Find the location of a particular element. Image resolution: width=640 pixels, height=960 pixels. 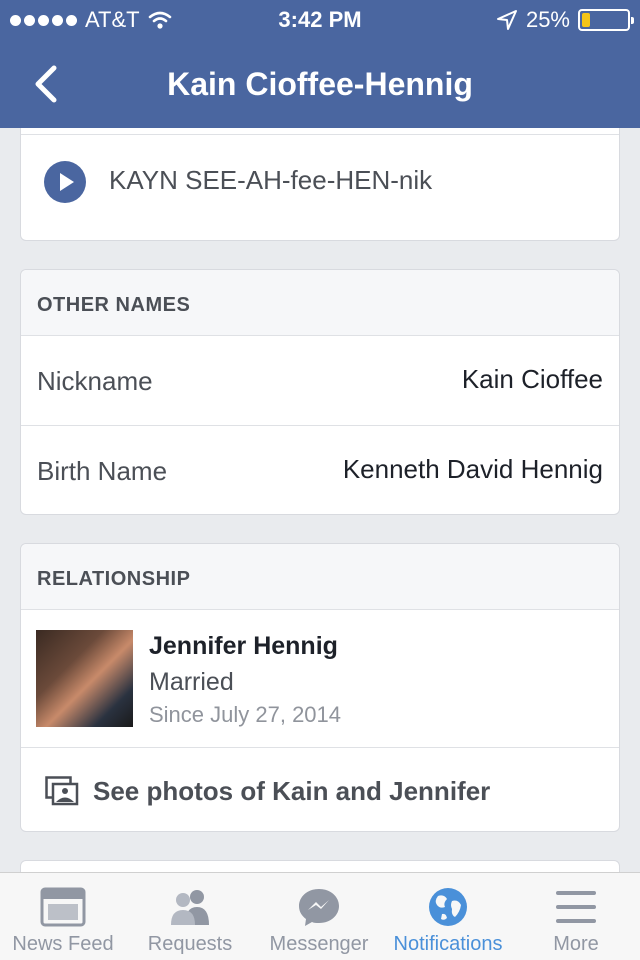

tab-messenger: Messenger is located at coordinates (319, 916).